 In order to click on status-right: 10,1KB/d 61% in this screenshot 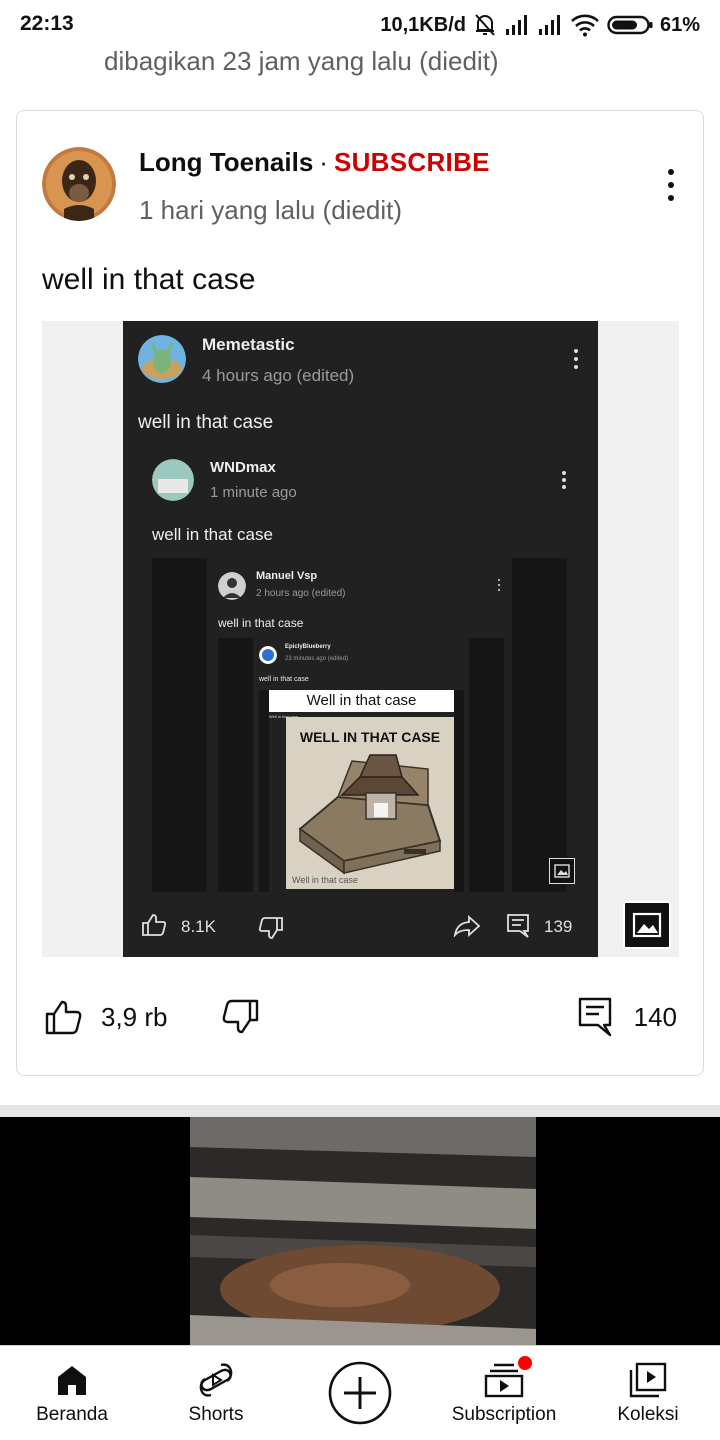, I will do `click(540, 25)`.